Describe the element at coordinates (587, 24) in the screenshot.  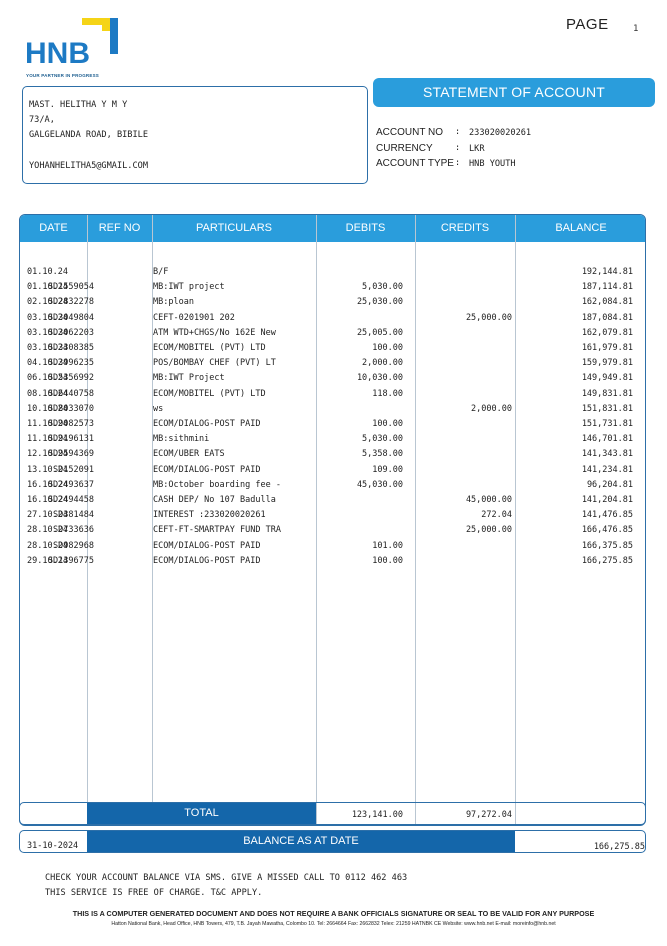
I see `page-label: PAGE` at that location.